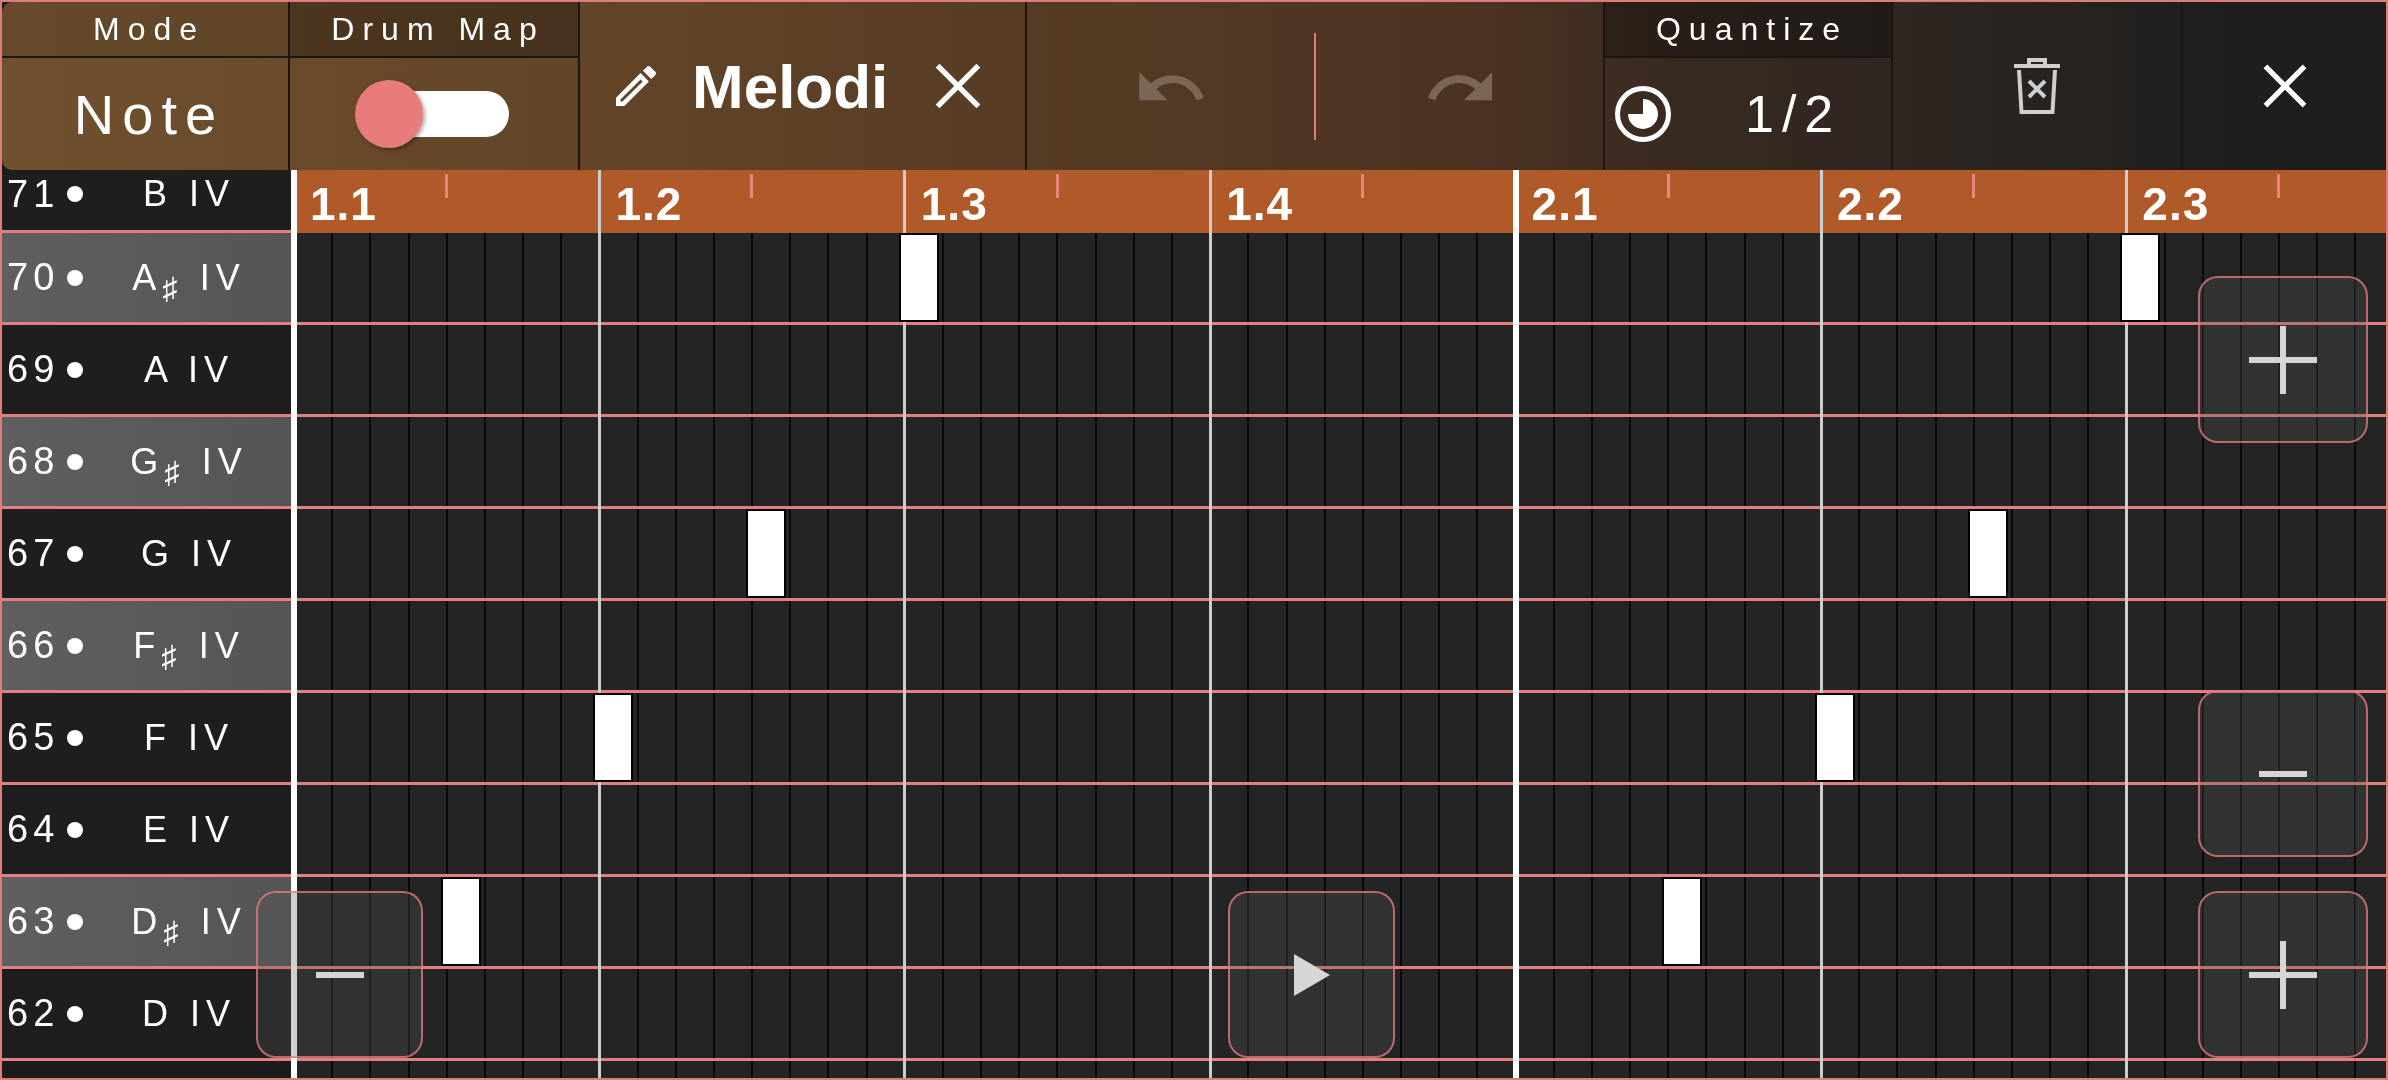 This screenshot has width=2388, height=1080. Describe the element at coordinates (752, 86) in the screenshot. I see `pattern-name-button: Melodi` at that location.